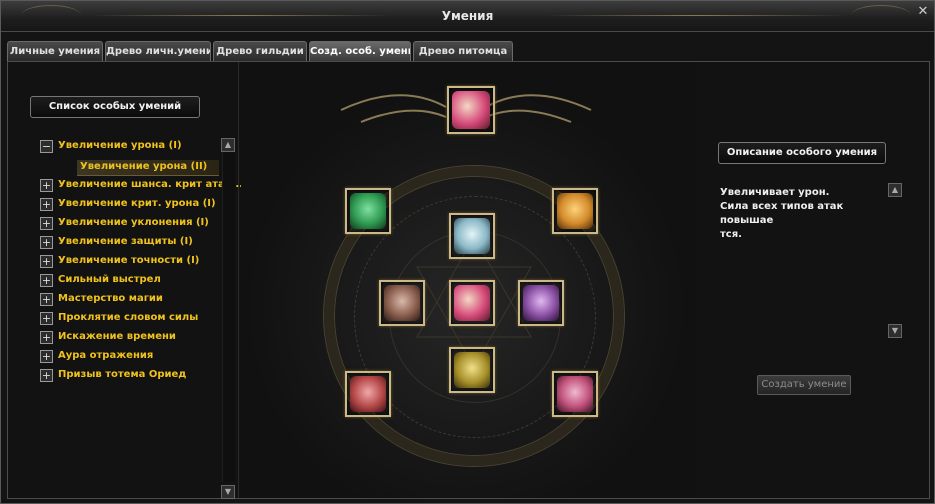 The image size is (935, 504). I want to click on tree-item-label: Увеличение крит. урона (I), so click(137, 203).